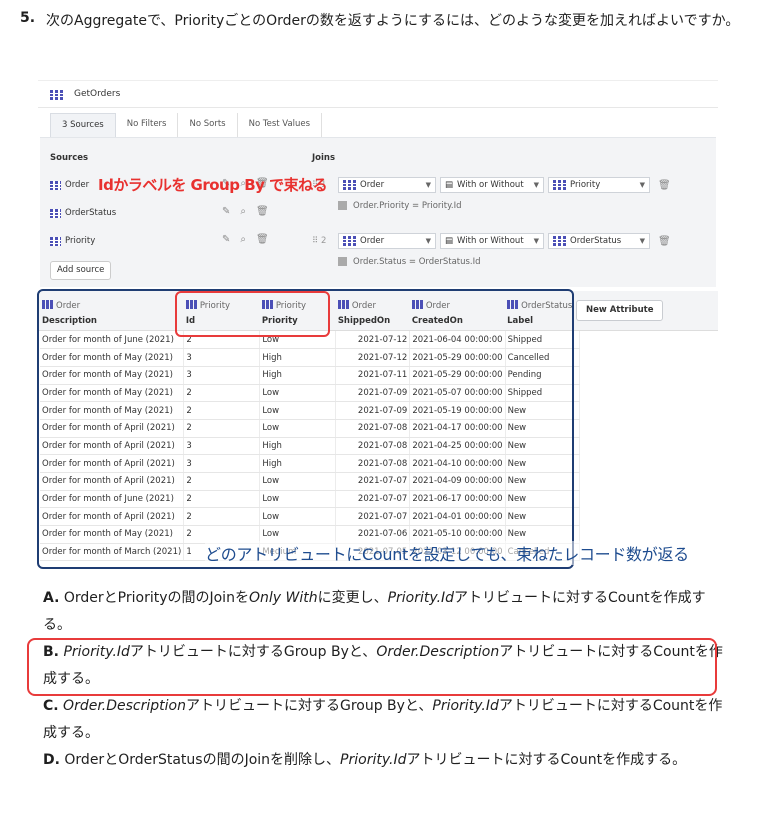  What do you see at coordinates (620, 310) in the screenshot?
I see `new-attribute-button: New Attribute` at bounding box center [620, 310].